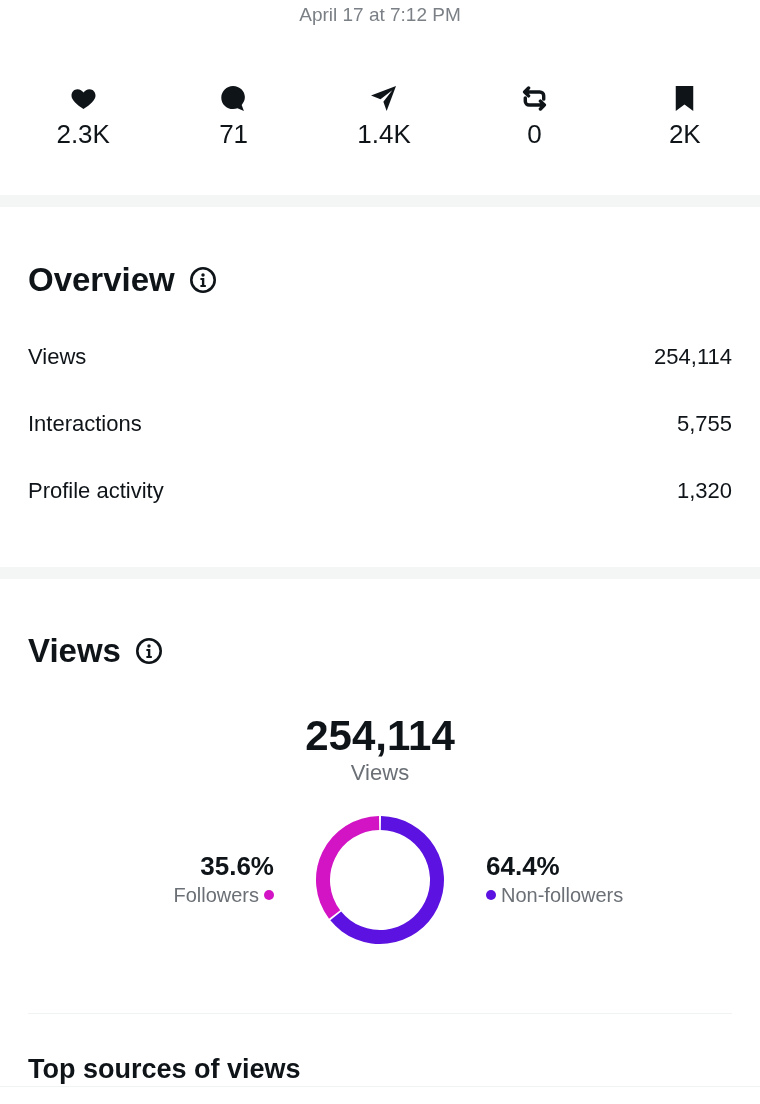 The width and height of the screenshot is (760, 1104). Describe the element at coordinates (237, 866) in the screenshot. I see `segment-percent: 35.6%` at that location.